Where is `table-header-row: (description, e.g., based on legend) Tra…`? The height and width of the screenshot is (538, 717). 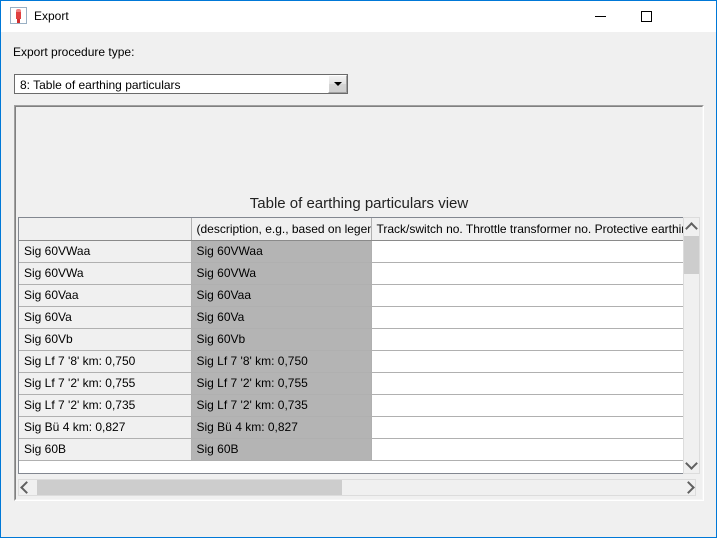 table-header-row: (description, e.g., based on legend) Tra… is located at coordinates (357, 229).